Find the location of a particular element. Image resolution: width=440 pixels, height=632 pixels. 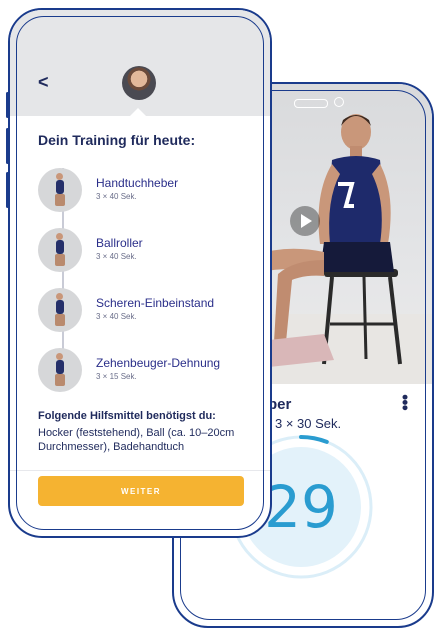

continue-button: WEITER is located at coordinates (141, 491).